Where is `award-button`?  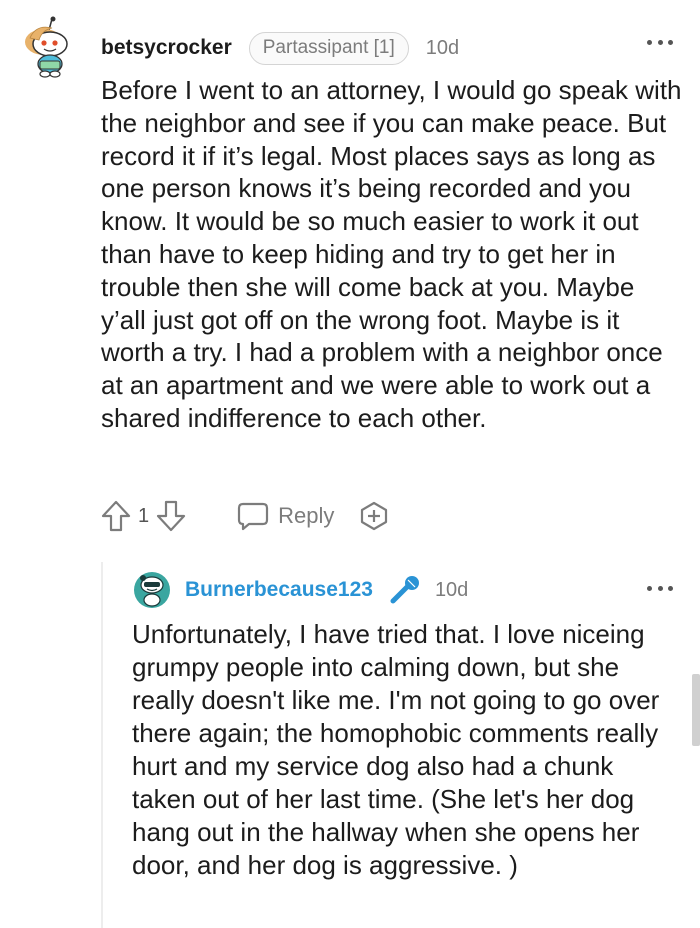
award-button is located at coordinates (374, 516).